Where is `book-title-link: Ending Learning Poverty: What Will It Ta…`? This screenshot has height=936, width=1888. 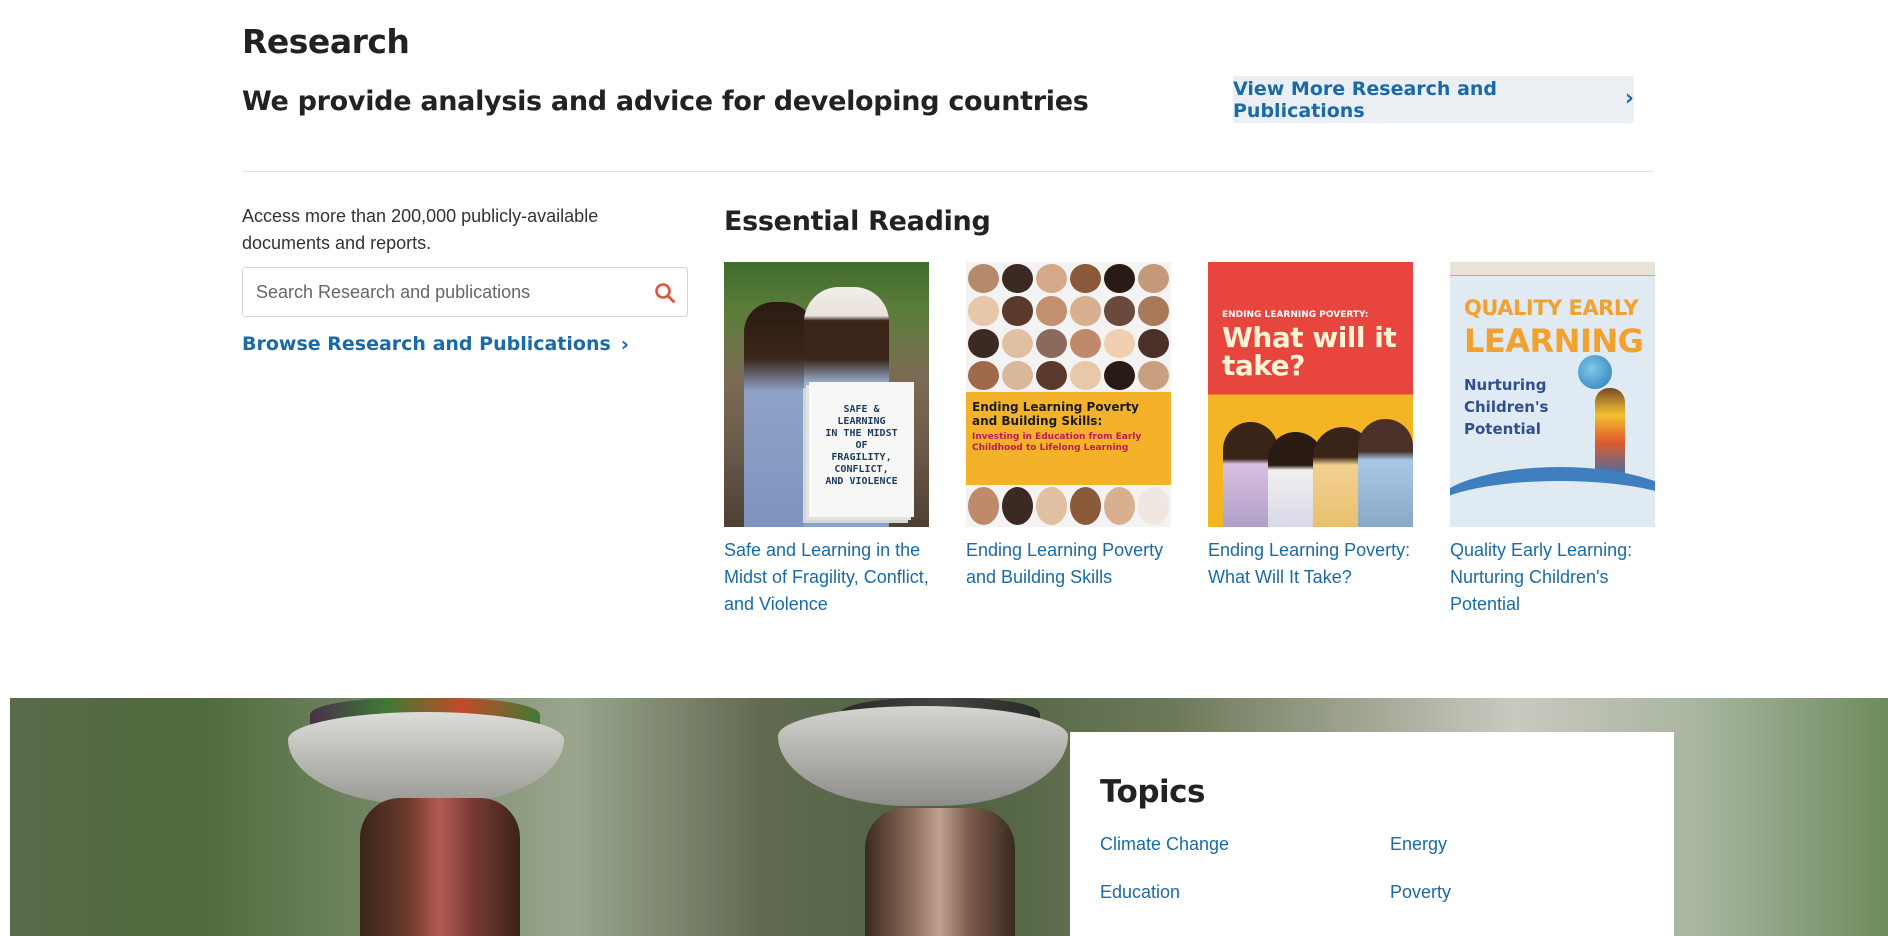 book-title-link: Ending Learning Poverty: What Will It Ta… is located at coordinates (1310, 564).